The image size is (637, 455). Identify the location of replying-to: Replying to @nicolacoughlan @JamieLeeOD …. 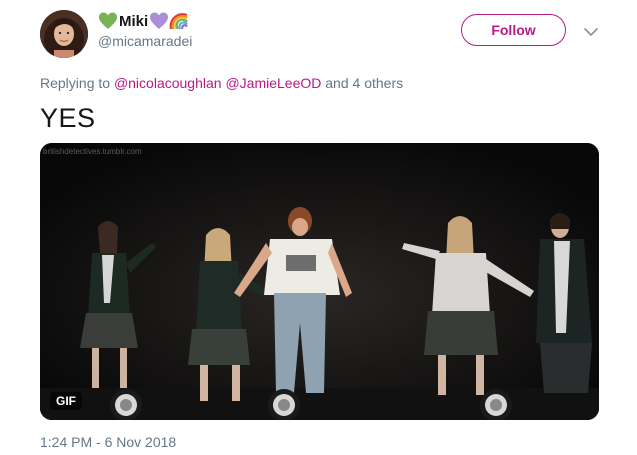
(221, 83).